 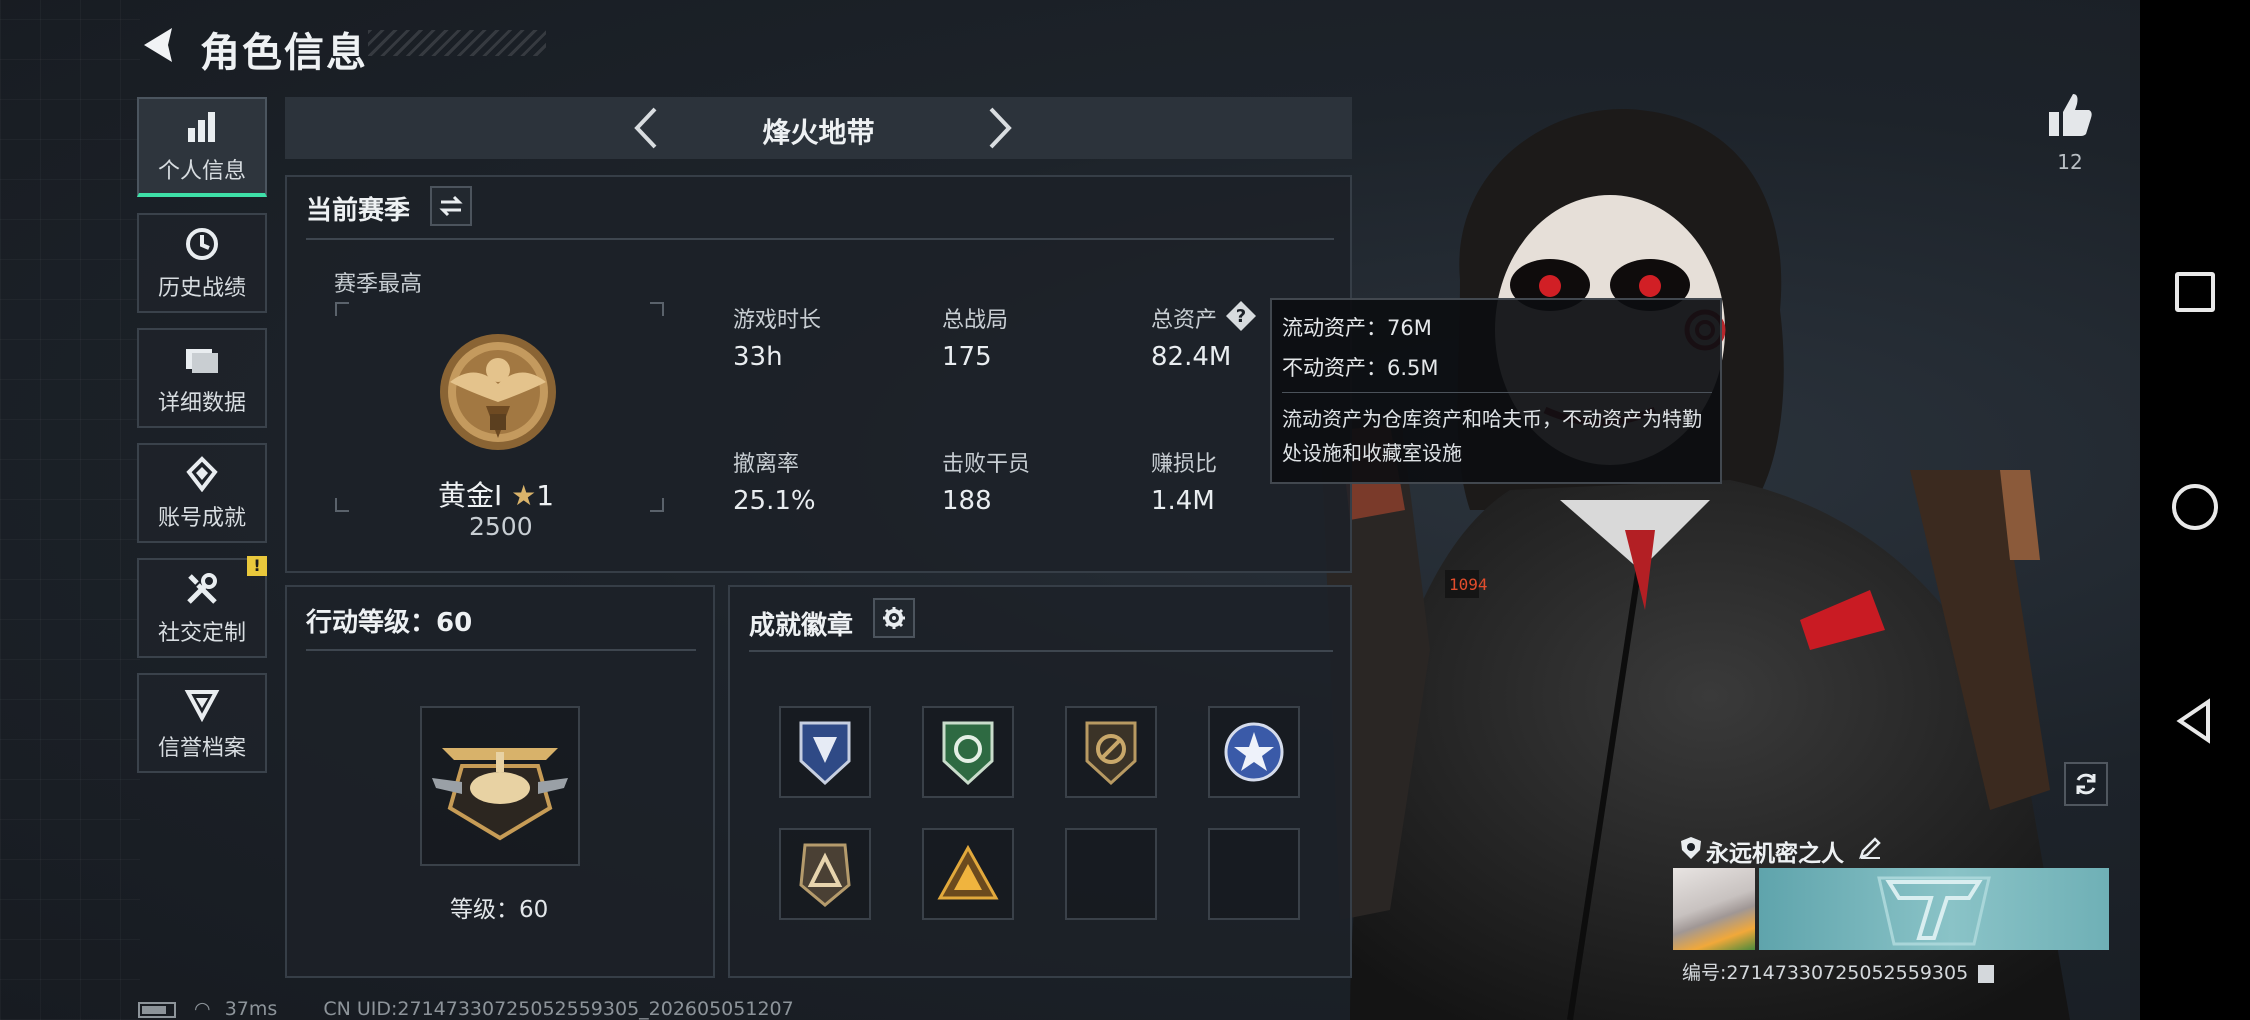 I want to click on notification-badge: !, so click(x=257, y=566).